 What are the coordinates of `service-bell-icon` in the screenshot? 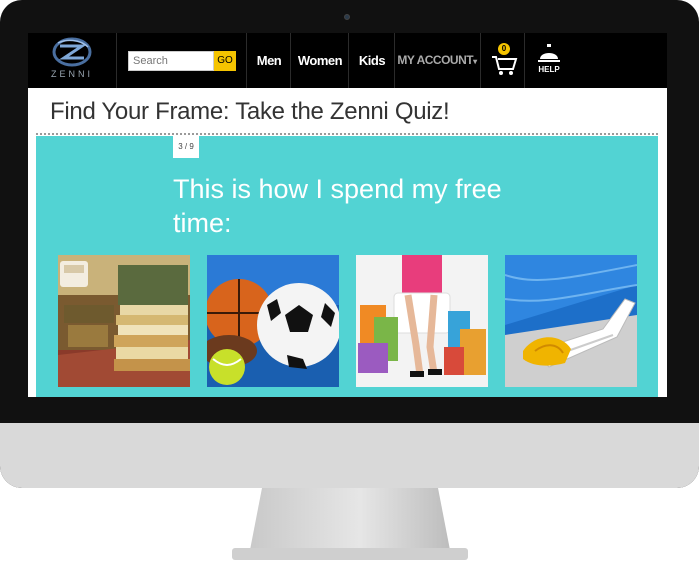 It's located at (549, 53).